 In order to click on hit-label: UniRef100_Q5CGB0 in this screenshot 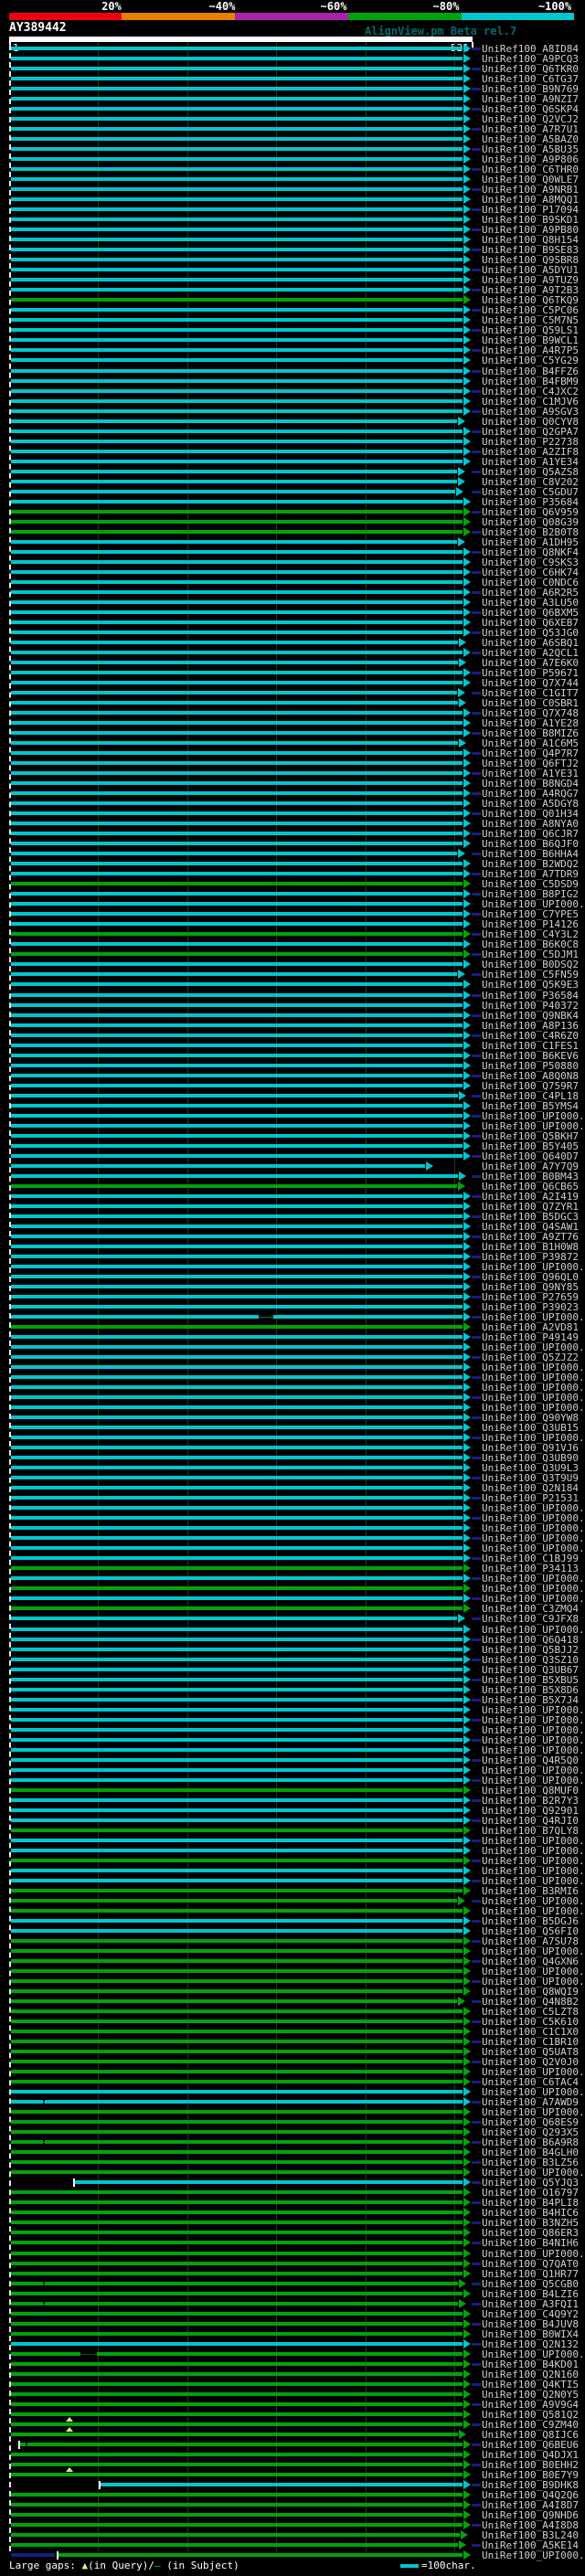, I will do `click(531, 2284)`.